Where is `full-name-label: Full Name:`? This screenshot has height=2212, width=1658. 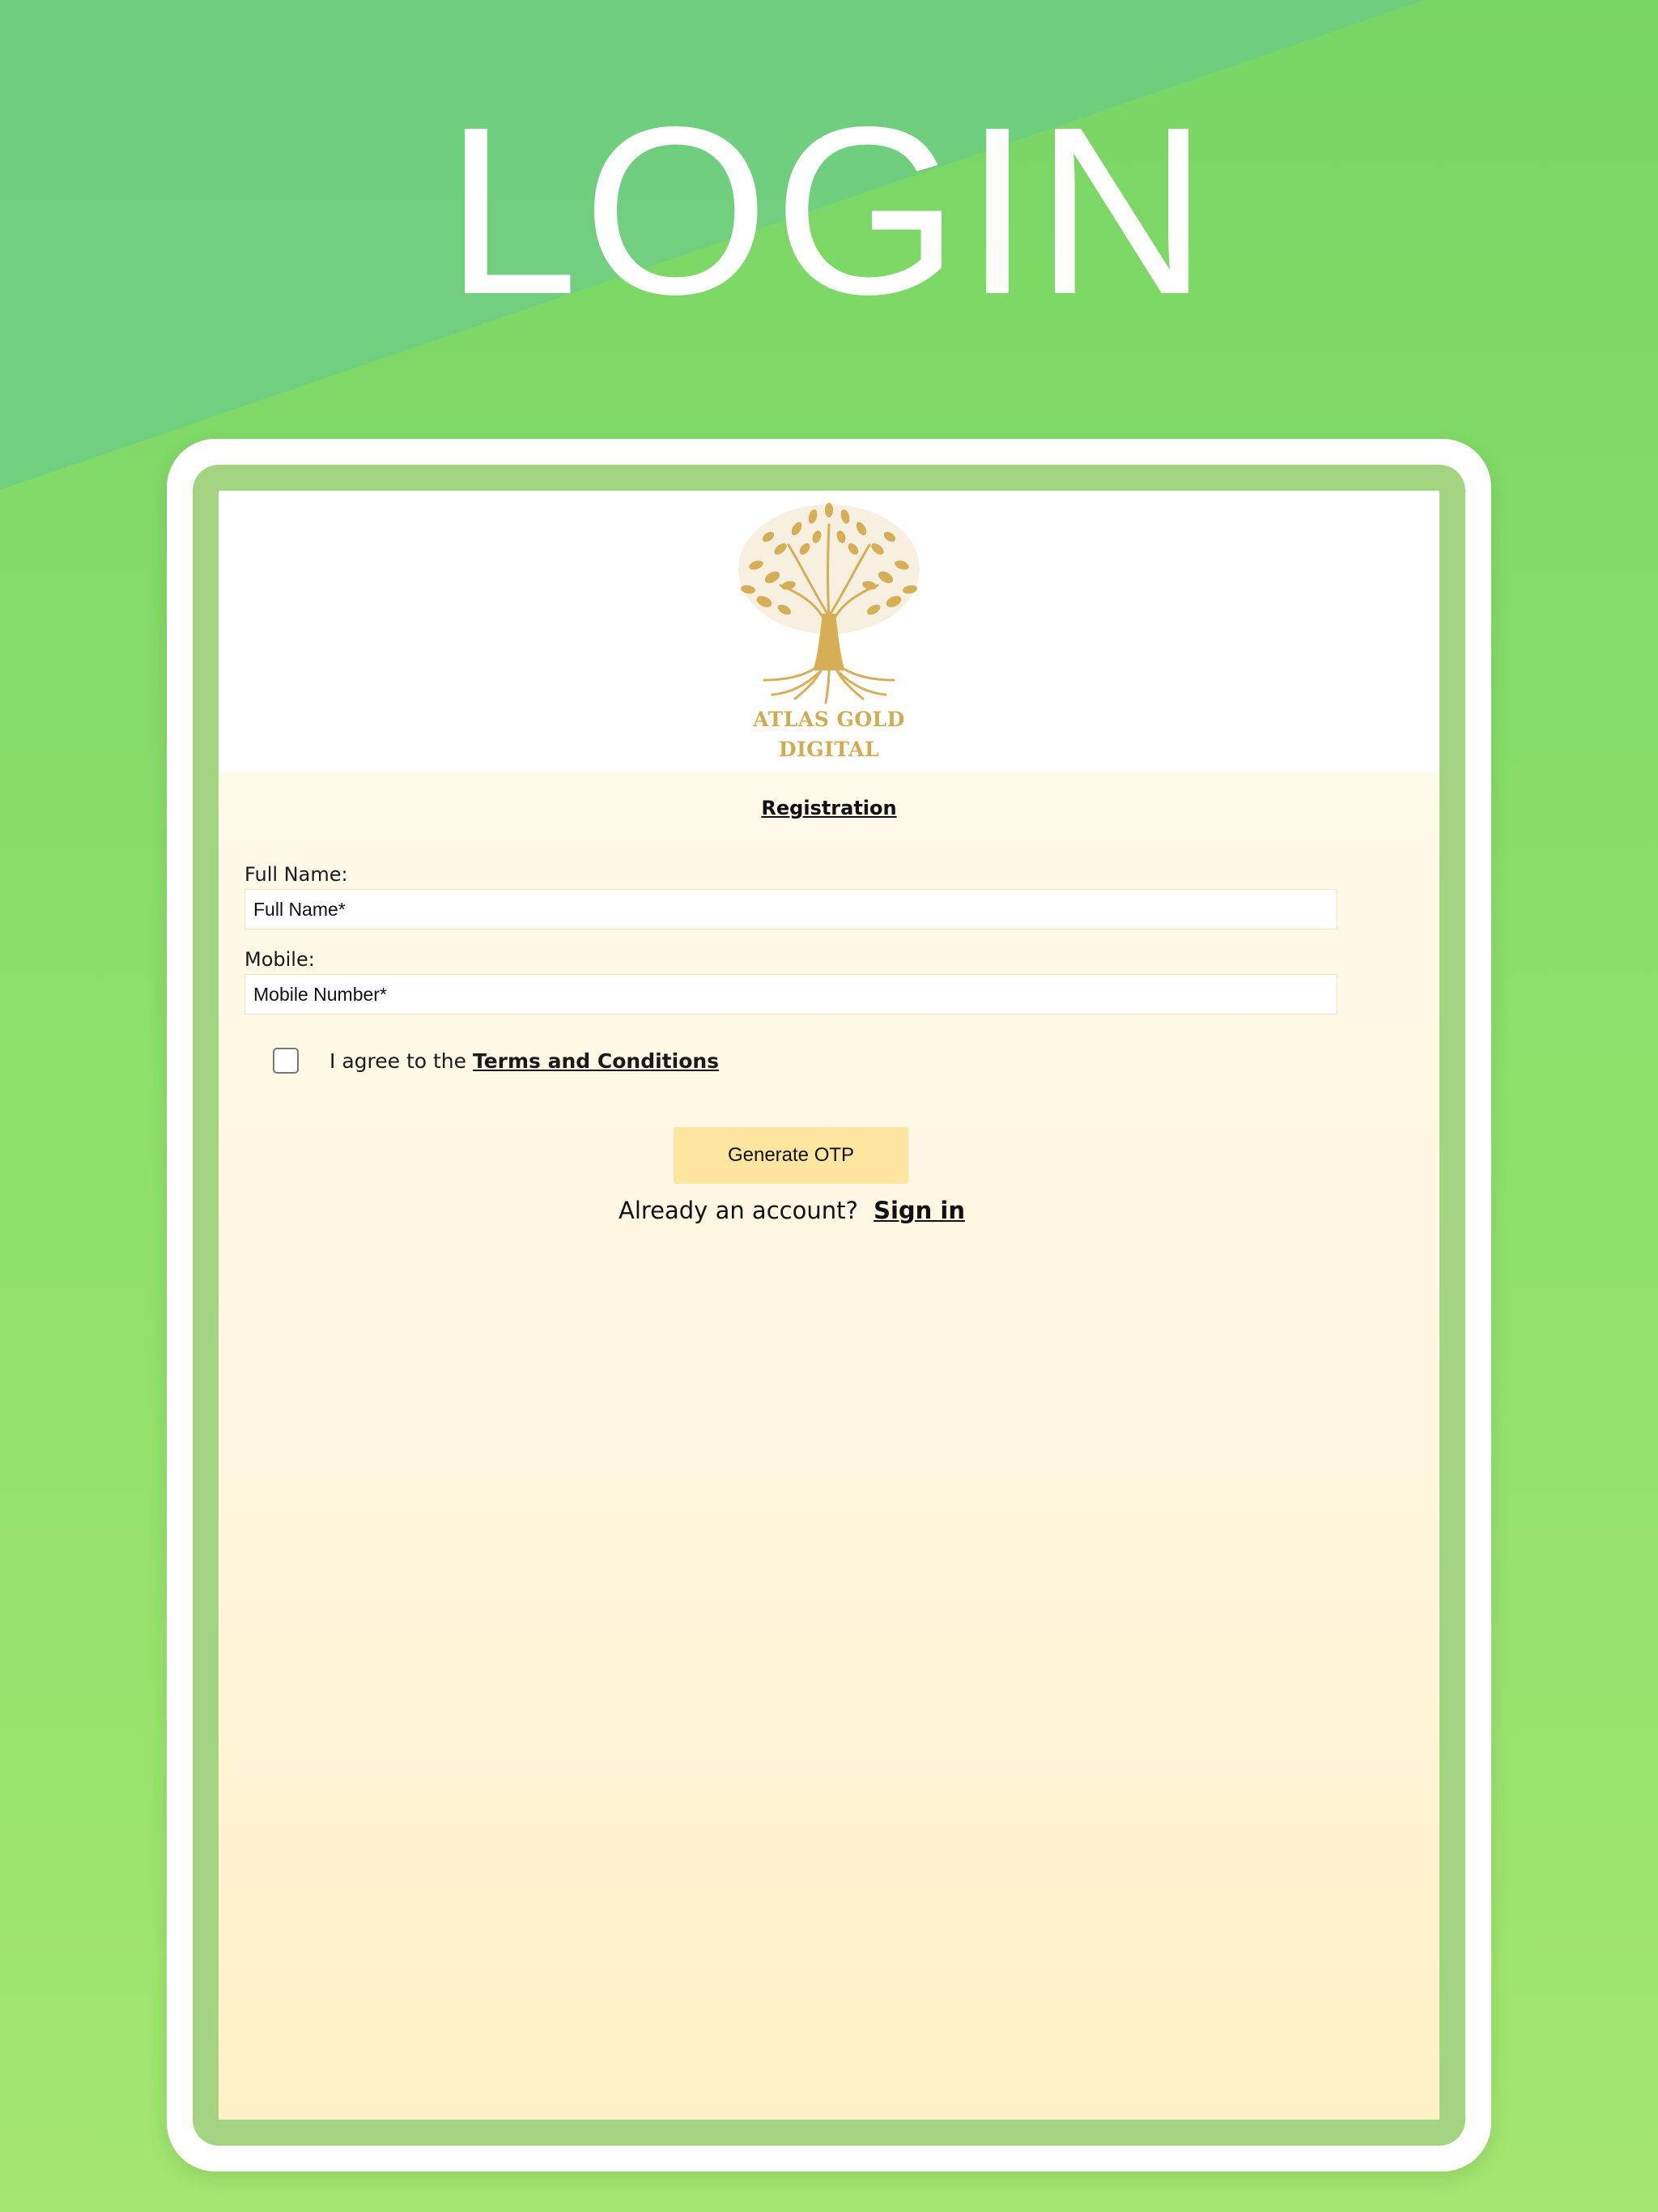 full-name-label: Full Name: is located at coordinates (296, 875).